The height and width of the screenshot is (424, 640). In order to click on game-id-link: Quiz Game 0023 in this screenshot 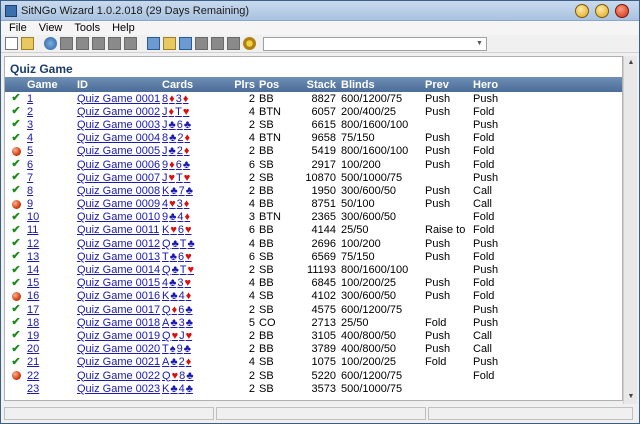, I will do `click(118, 389)`.